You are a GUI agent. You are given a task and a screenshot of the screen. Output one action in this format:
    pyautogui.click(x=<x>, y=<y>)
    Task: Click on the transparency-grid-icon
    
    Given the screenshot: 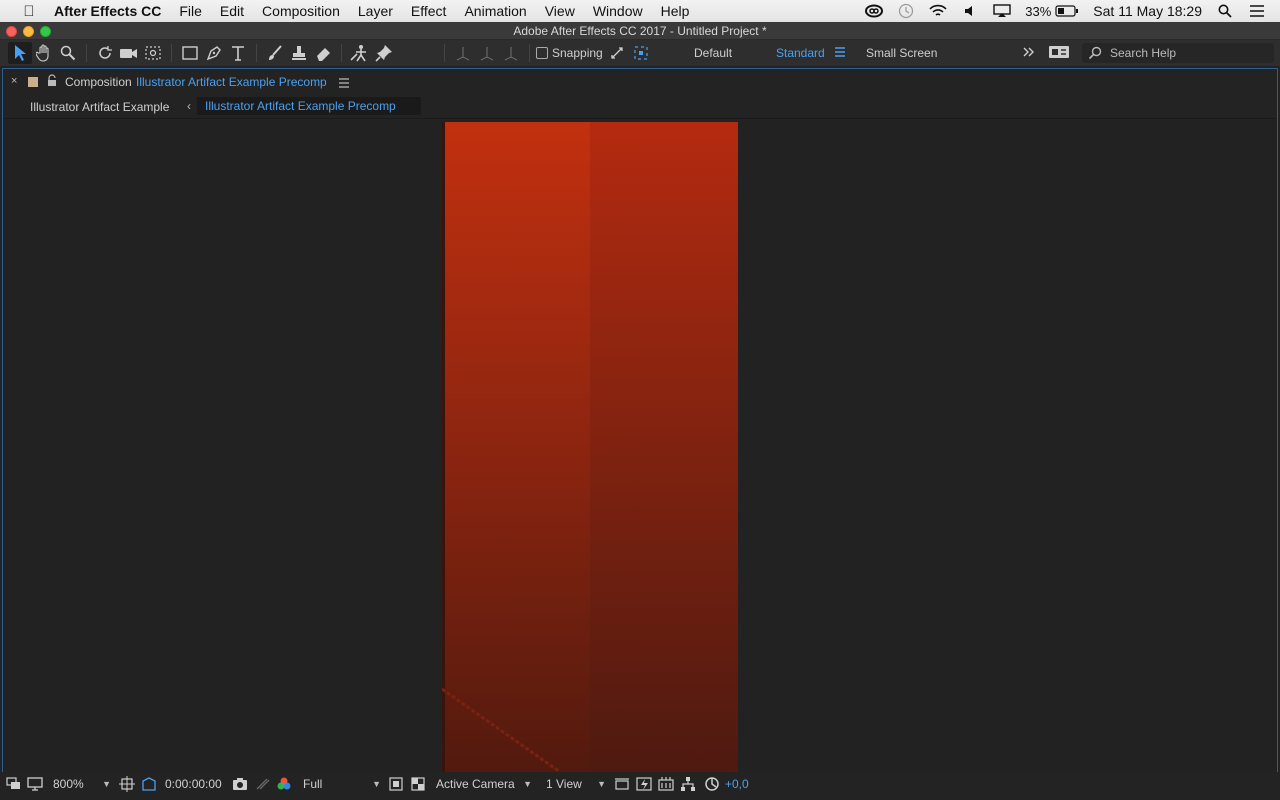 What is the action you would take?
    pyautogui.click(x=418, y=784)
    